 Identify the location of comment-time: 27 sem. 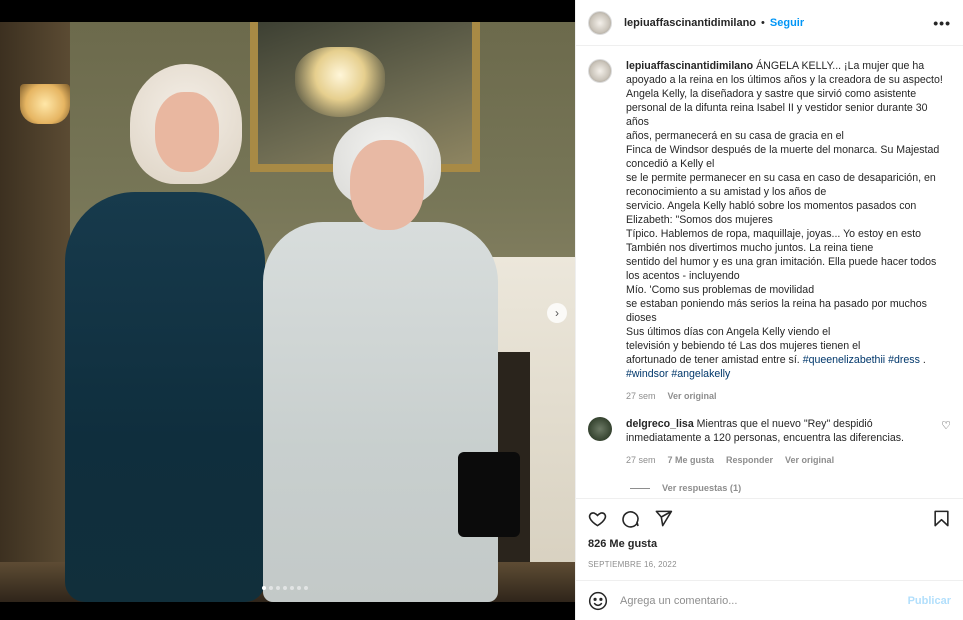
(641, 460).